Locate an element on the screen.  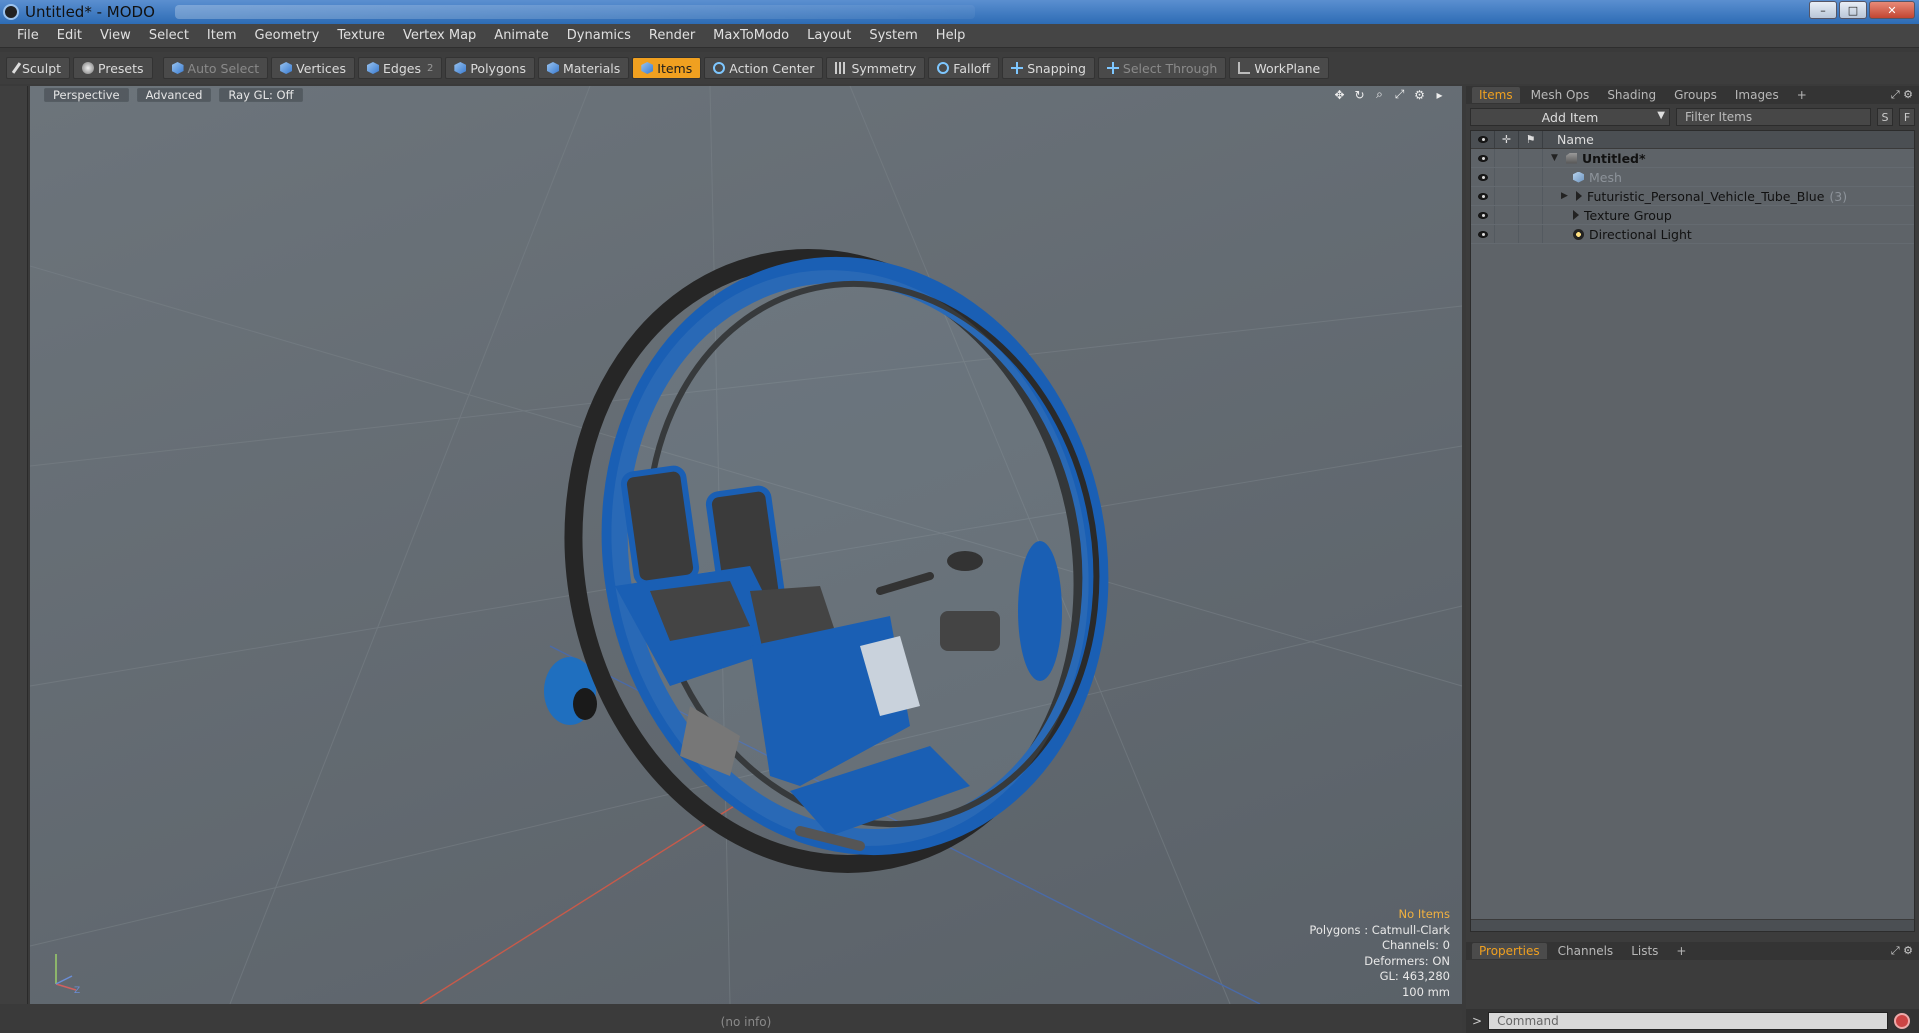
expand-triangle-icon: ▼ is located at coordinates (1556, 158).